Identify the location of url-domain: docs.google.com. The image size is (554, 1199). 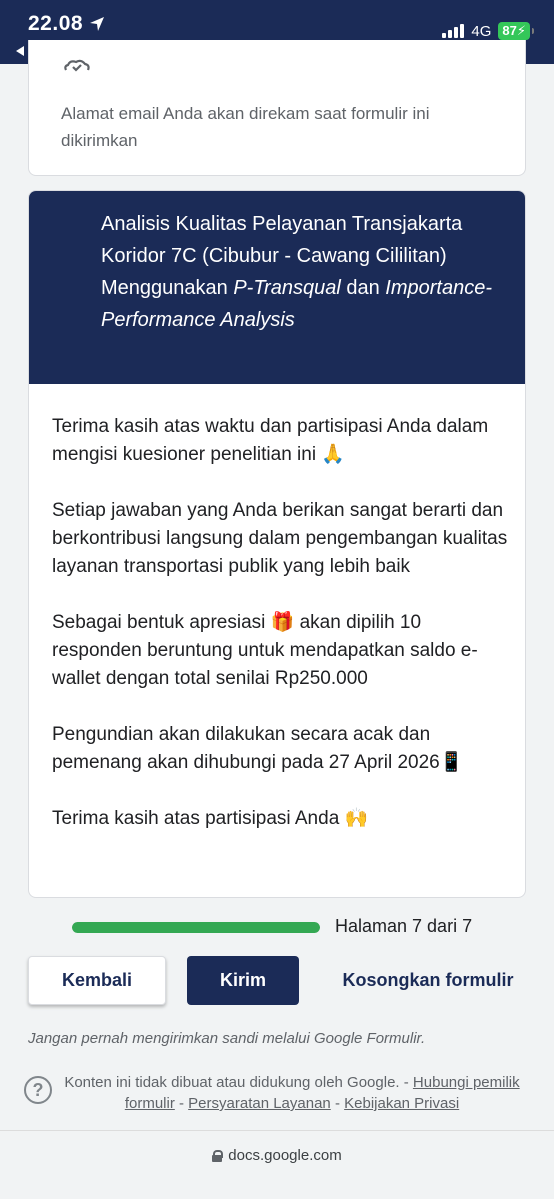
(285, 1155).